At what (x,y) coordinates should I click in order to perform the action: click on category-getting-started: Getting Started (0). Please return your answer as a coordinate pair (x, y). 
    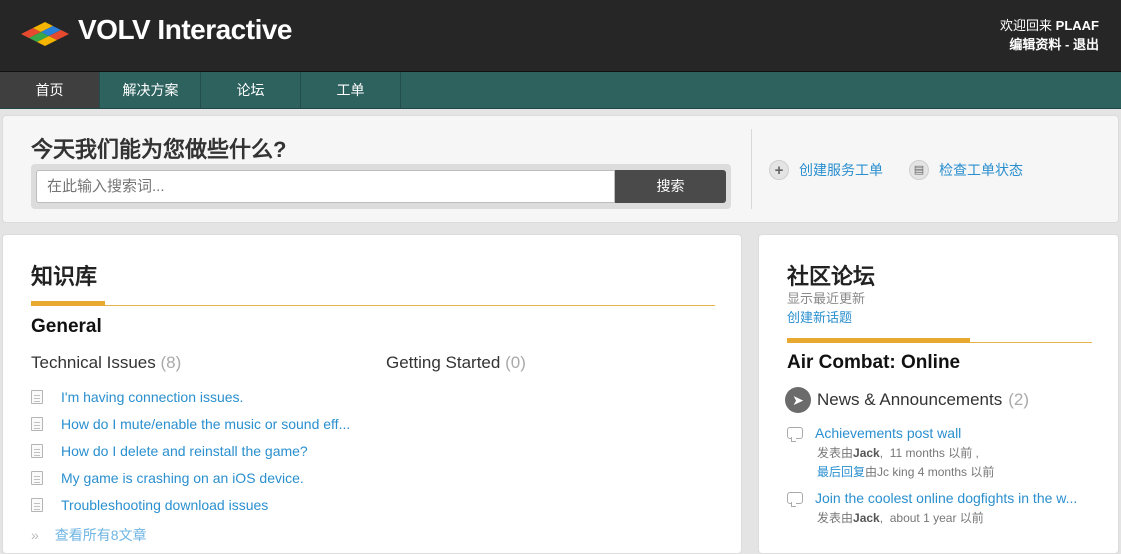
    Looking at the image, I should click on (456, 363).